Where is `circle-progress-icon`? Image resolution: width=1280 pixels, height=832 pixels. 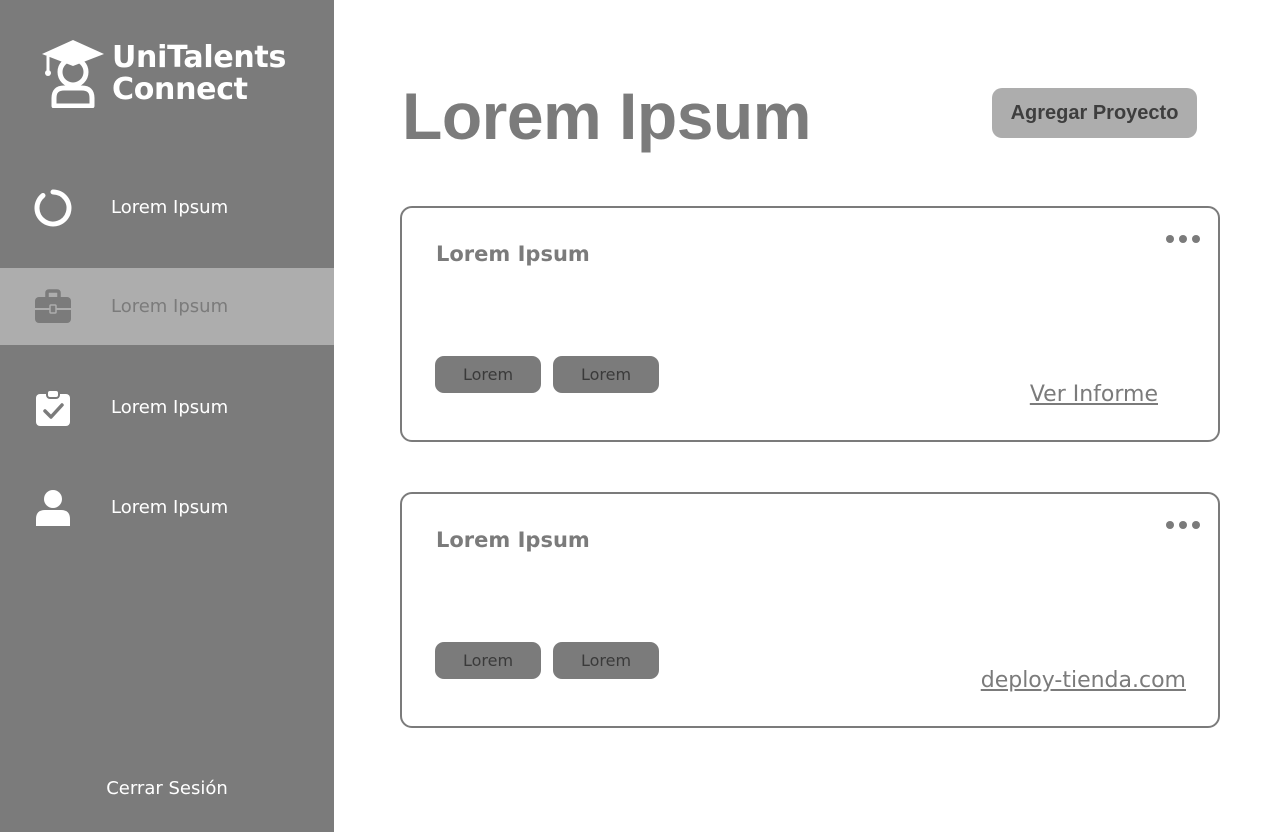 circle-progress-icon is located at coordinates (53, 208).